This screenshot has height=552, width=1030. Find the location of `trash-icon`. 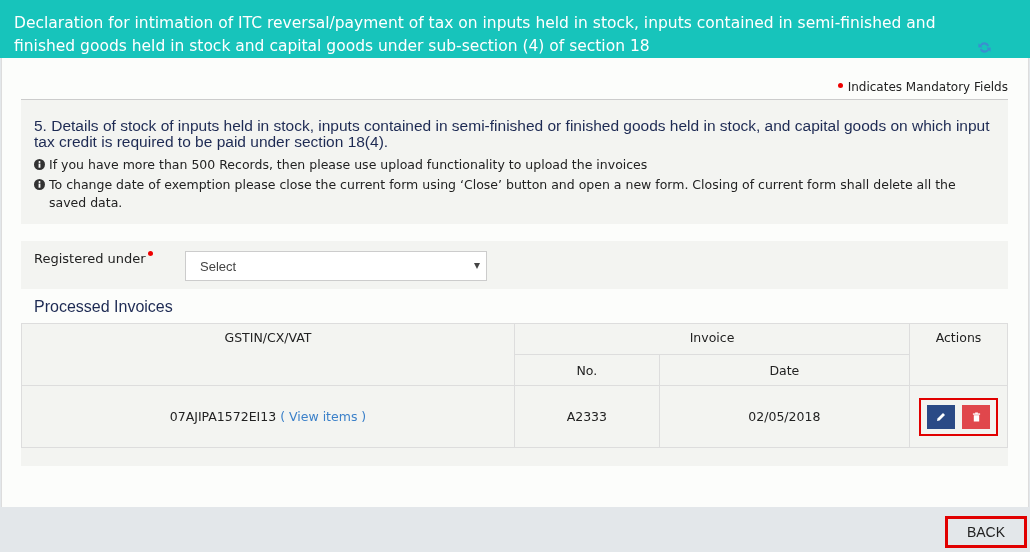

trash-icon is located at coordinates (976, 416).